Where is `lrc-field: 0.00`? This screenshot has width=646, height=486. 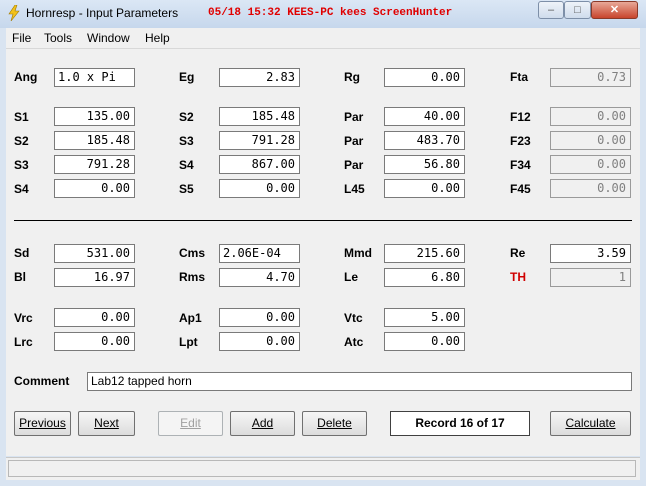 lrc-field: 0.00 is located at coordinates (94, 341).